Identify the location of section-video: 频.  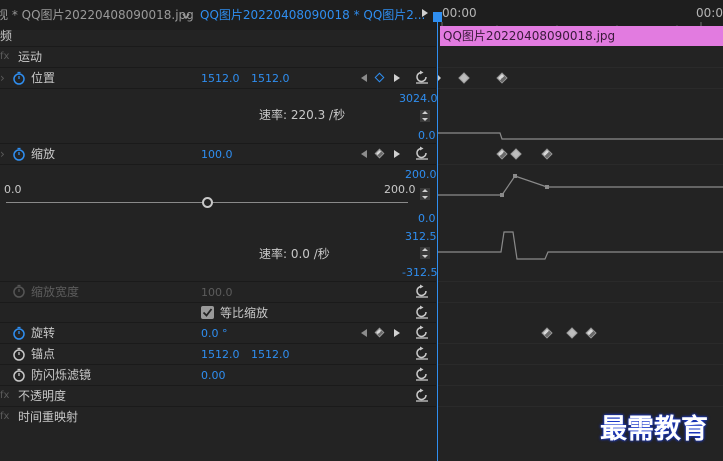
(6, 36).